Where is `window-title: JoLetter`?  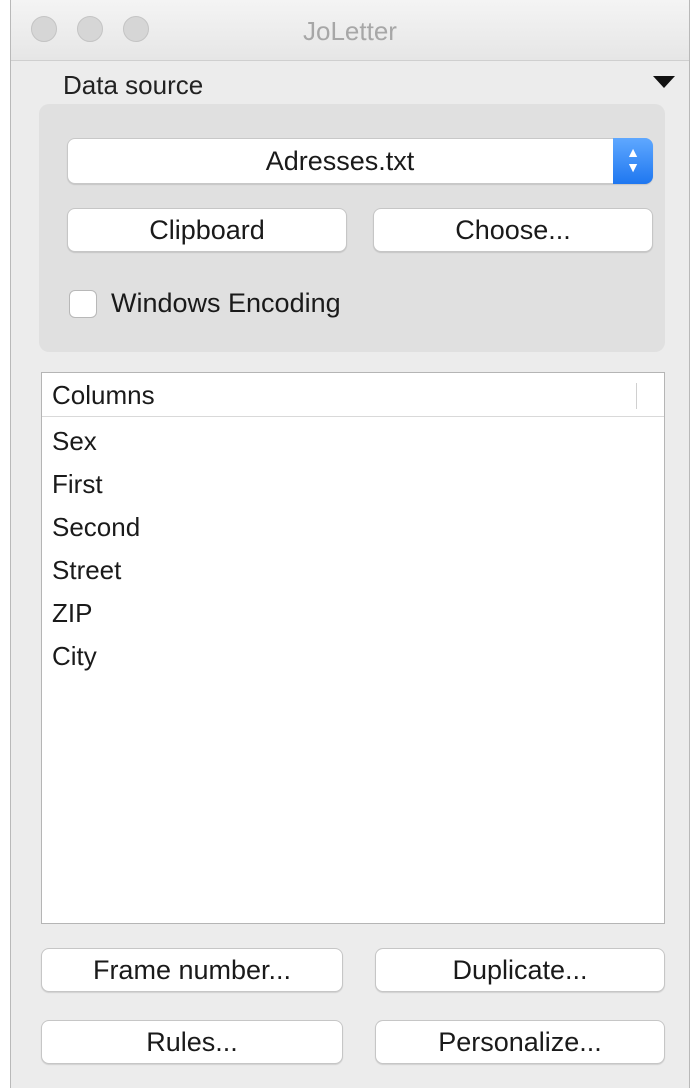 window-title: JoLetter is located at coordinates (350, 31).